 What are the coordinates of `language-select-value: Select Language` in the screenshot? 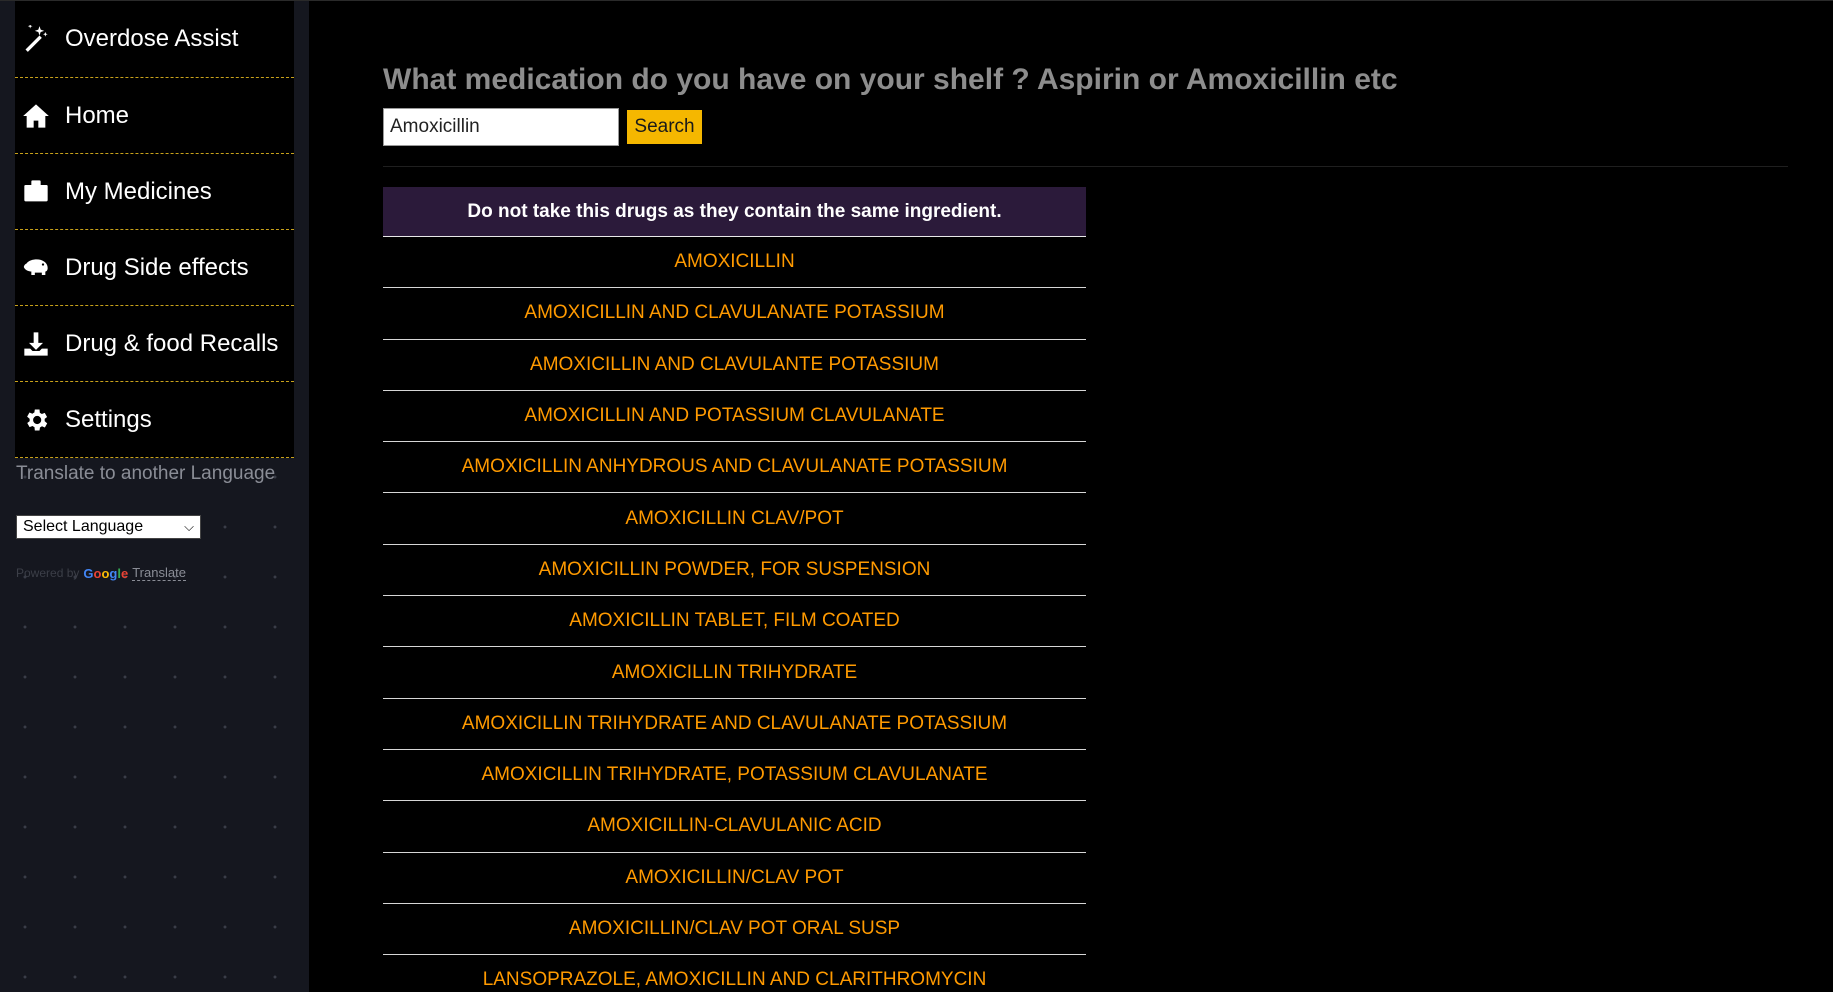 It's located at (83, 526).